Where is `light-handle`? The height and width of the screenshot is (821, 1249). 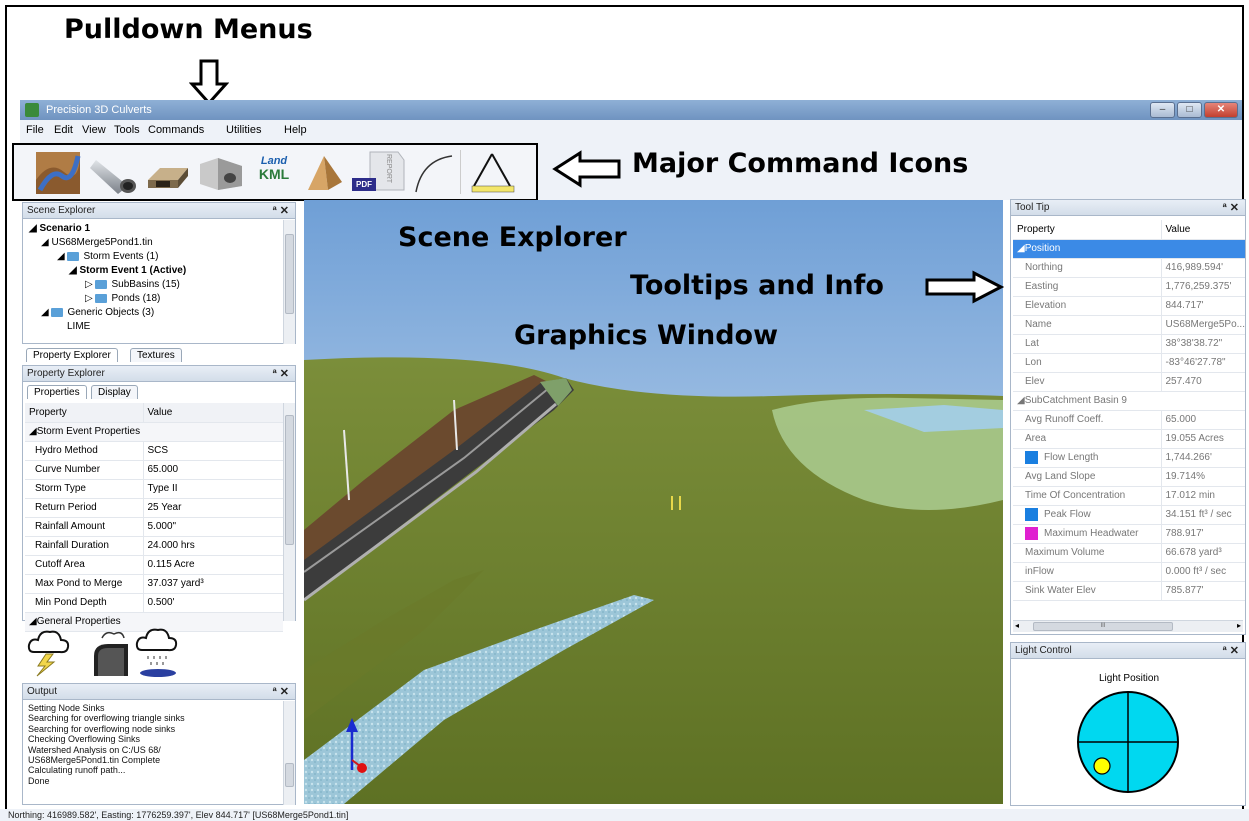 light-handle is located at coordinates (1102, 766).